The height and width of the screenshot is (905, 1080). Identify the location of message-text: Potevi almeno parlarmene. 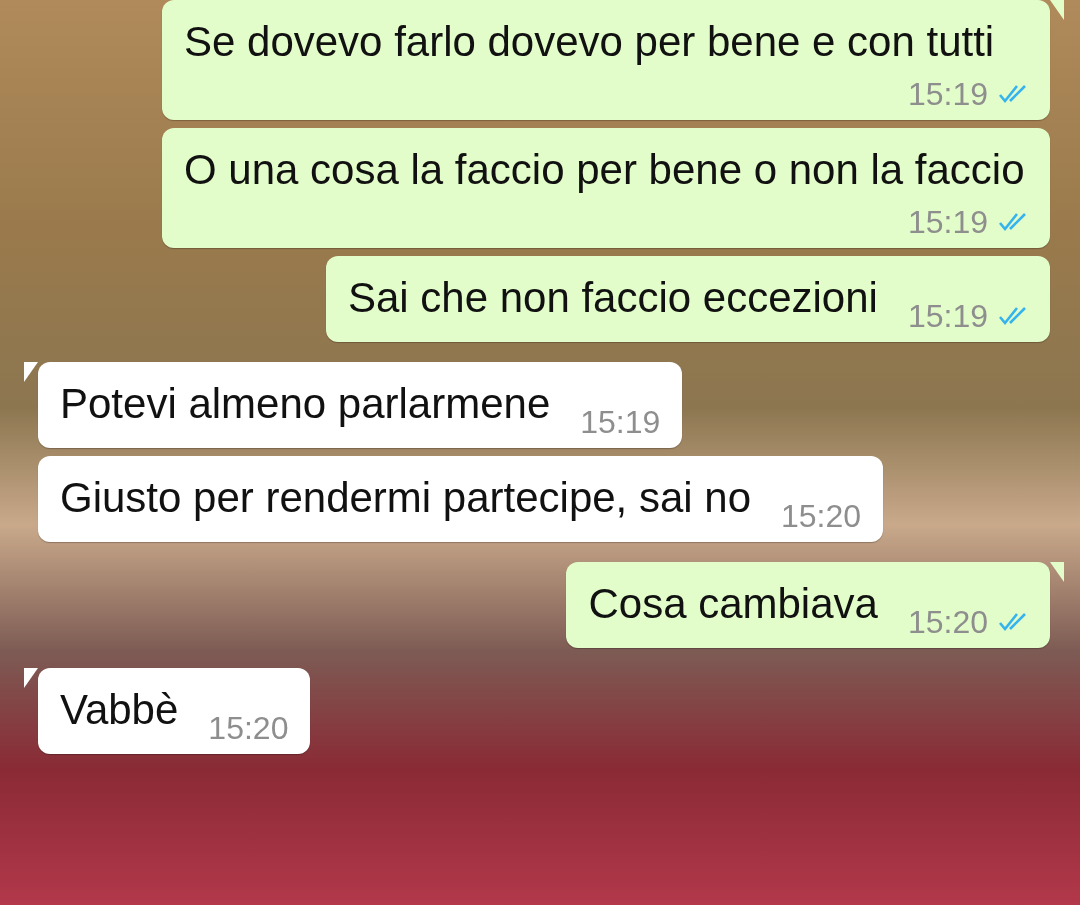
(305, 404).